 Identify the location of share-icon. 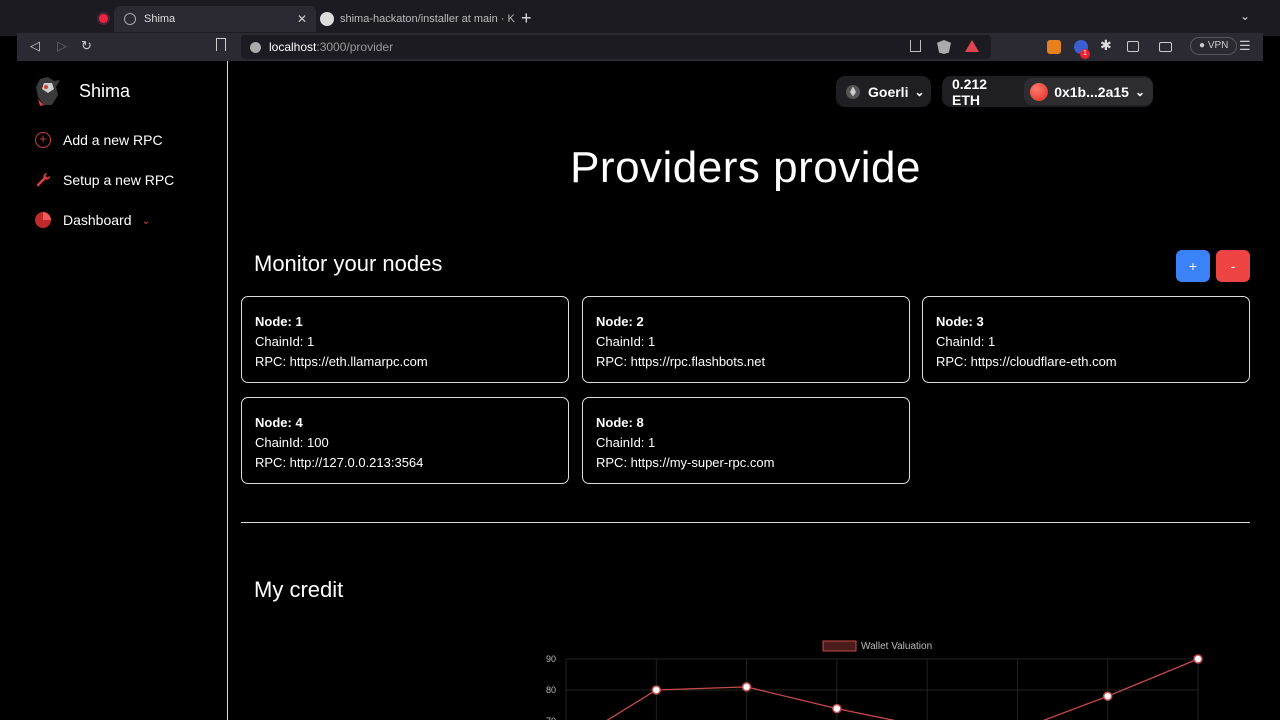
(915, 46).